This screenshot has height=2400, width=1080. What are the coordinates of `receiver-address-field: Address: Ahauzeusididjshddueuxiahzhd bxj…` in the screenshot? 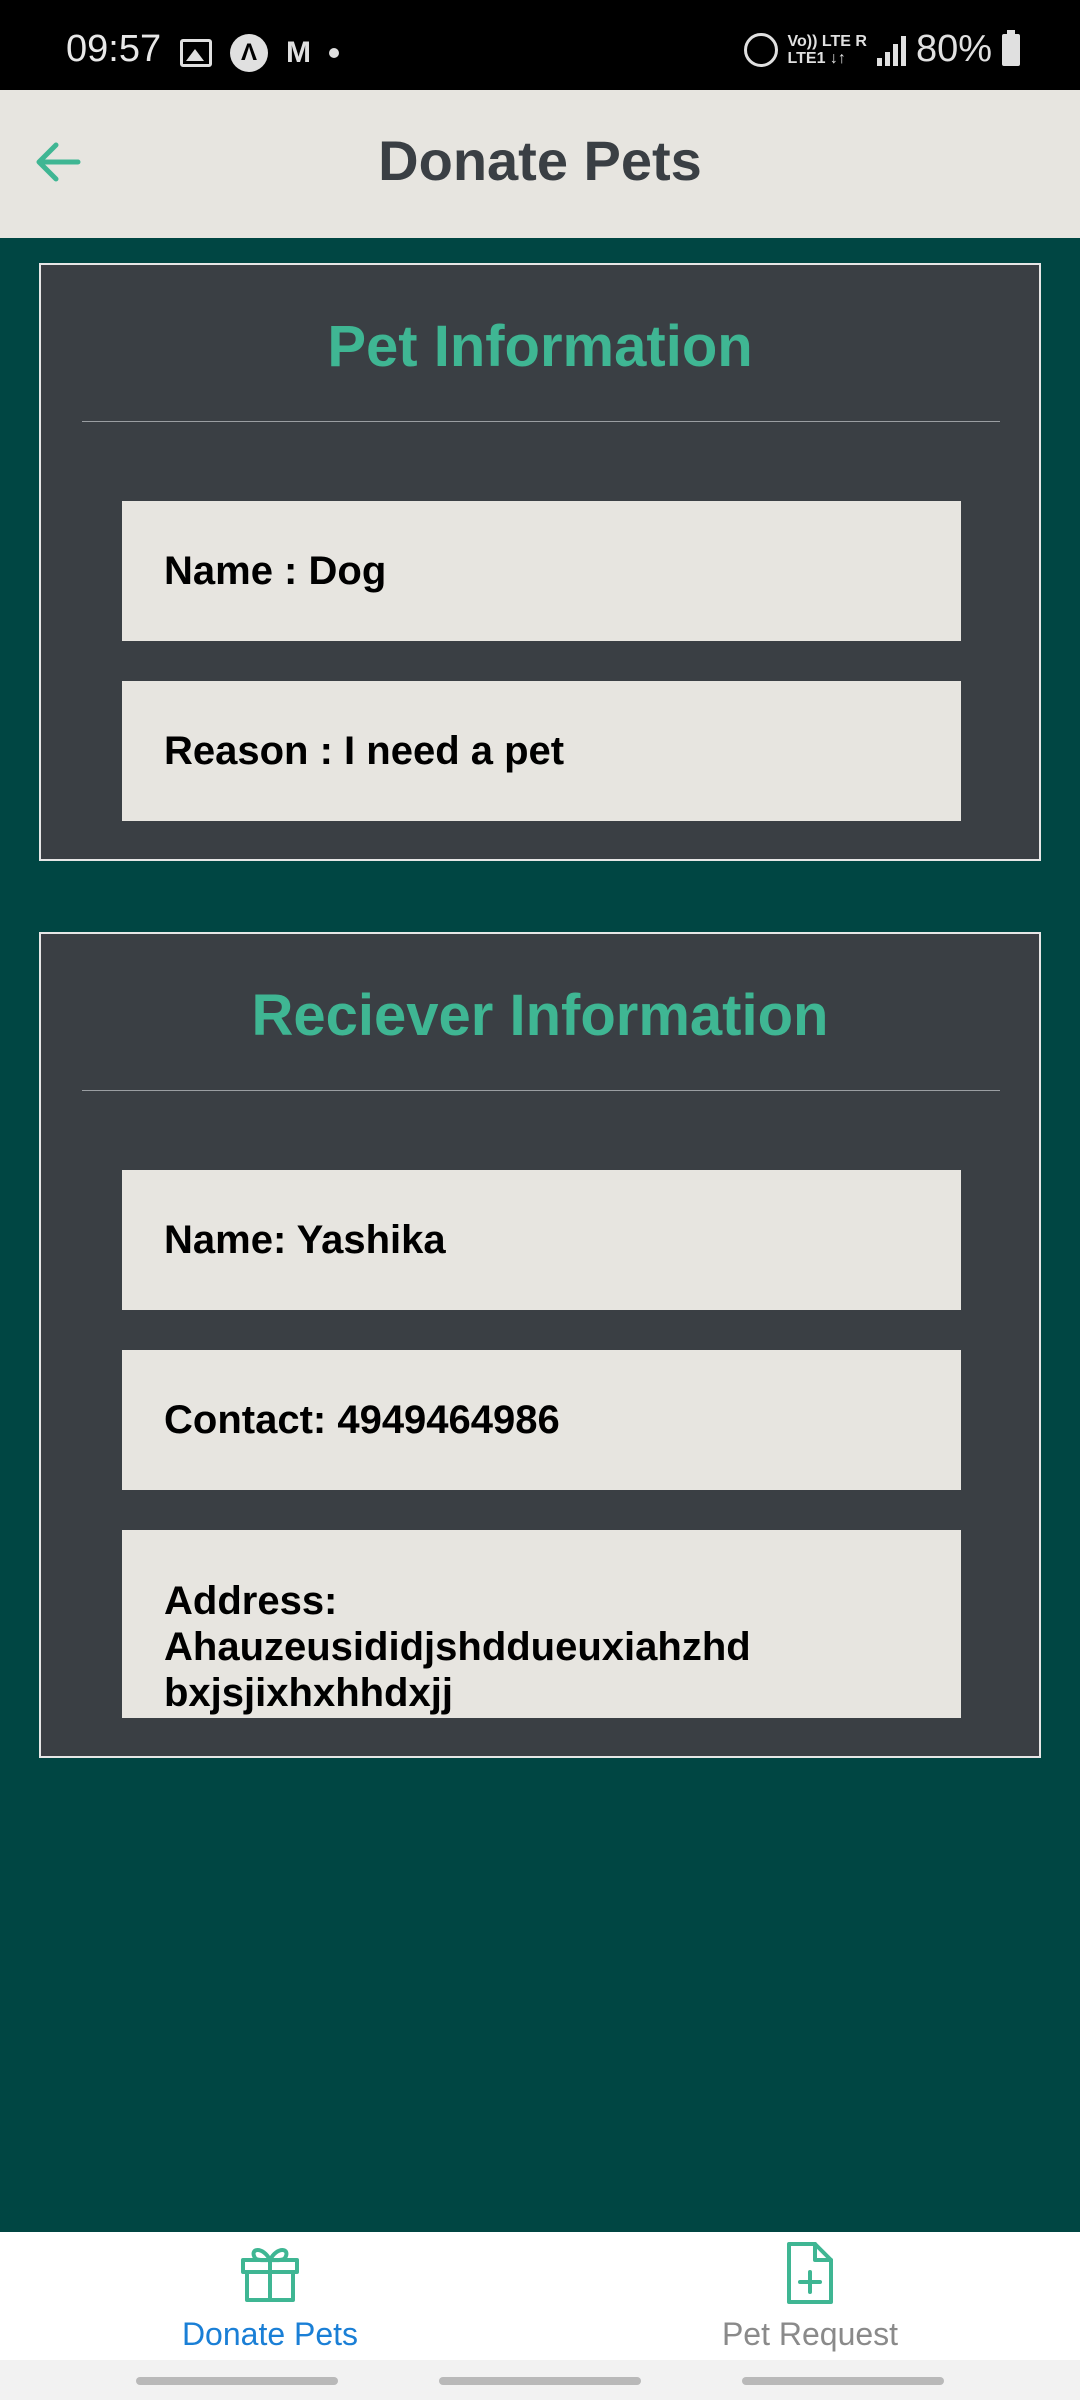 It's located at (541, 1624).